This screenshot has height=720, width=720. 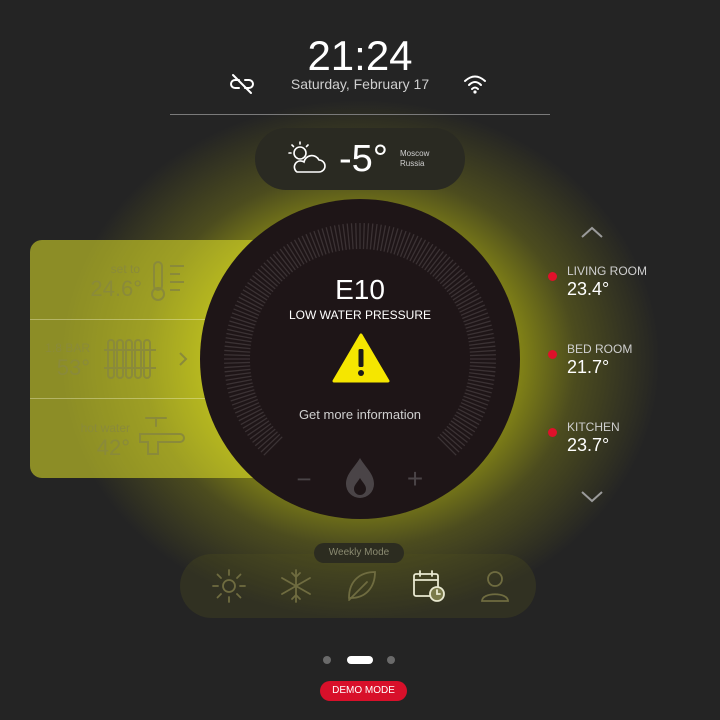 I want to click on room-temperature: 21.7°, so click(x=588, y=367).